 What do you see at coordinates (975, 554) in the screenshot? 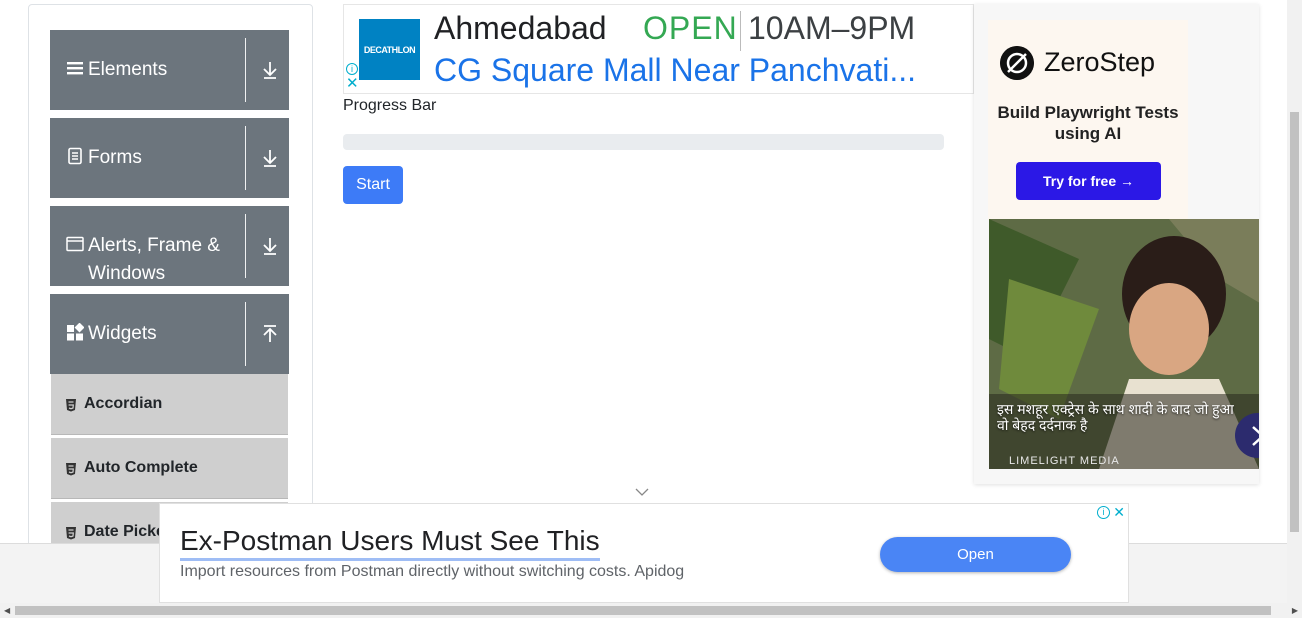
I see `open-button: Open` at bounding box center [975, 554].